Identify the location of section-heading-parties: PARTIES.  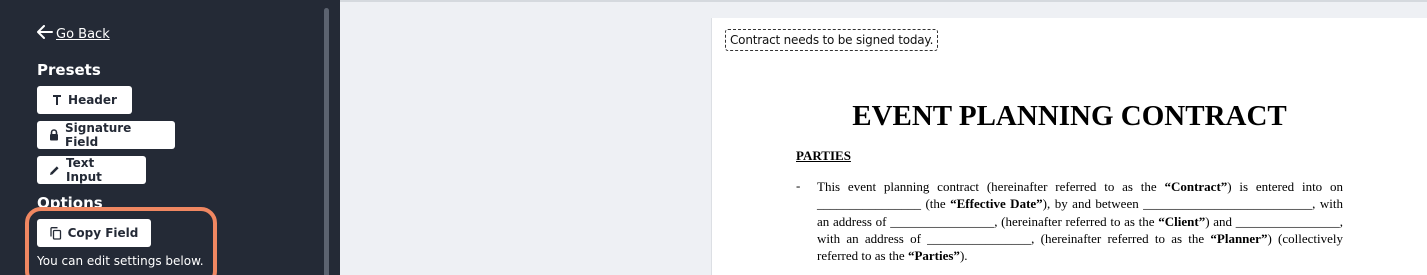
(823, 155).